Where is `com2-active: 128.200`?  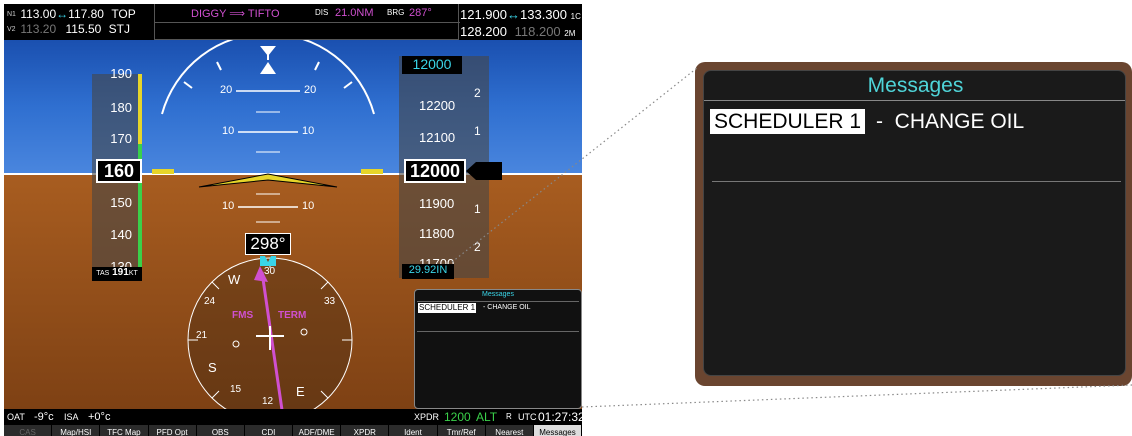 com2-active: 128.200 is located at coordinates (483, 31).